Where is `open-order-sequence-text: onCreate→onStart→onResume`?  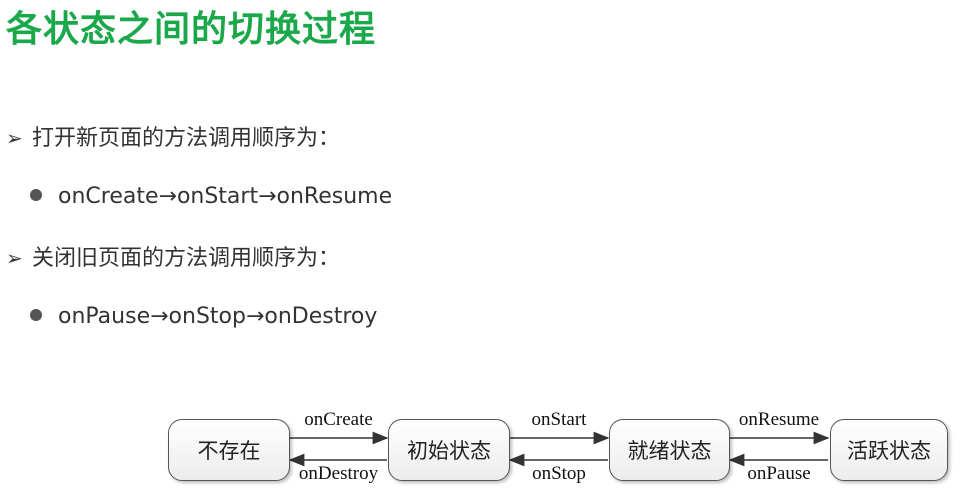 open-order-sequence-text: onCreate→onStart→onResume is located at coordinates (225, 196).